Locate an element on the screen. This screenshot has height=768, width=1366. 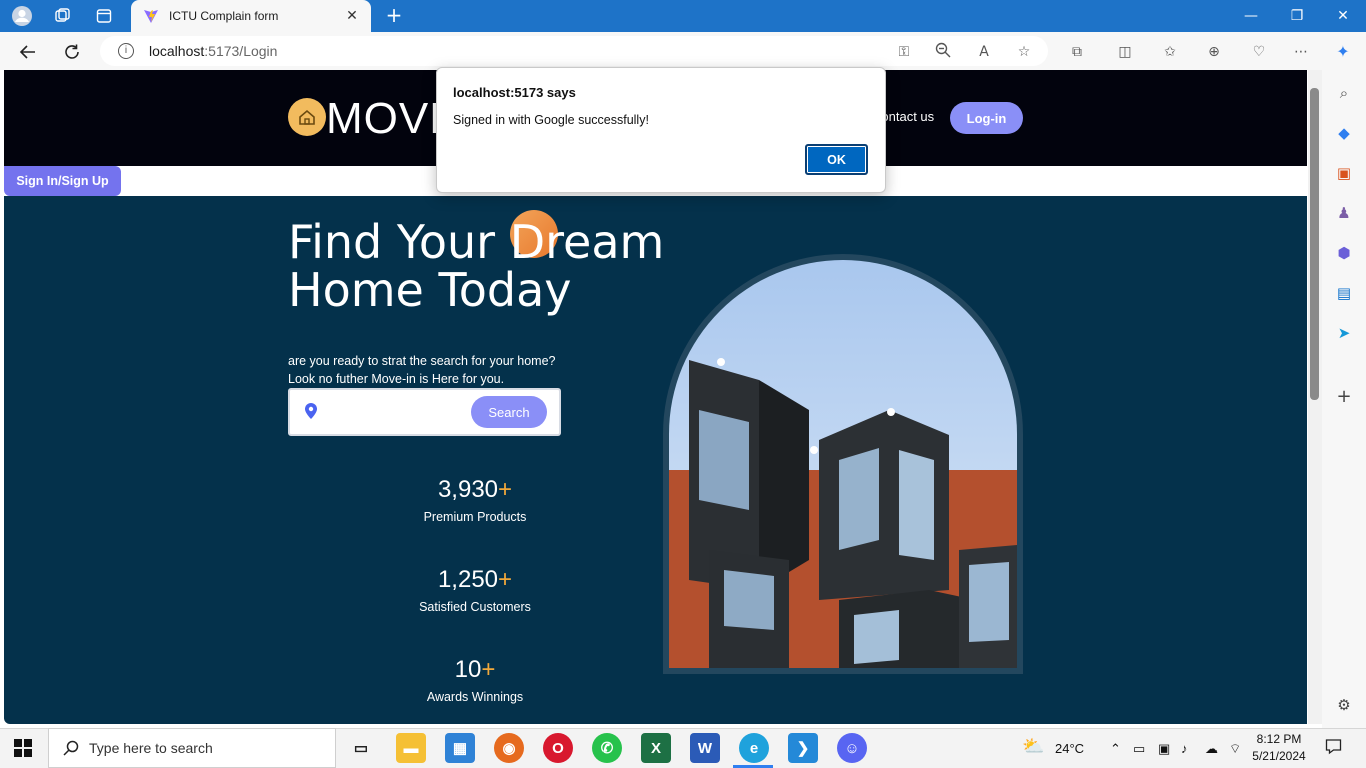
task-view-icon: ▭ is located at coordinates (361, 748).